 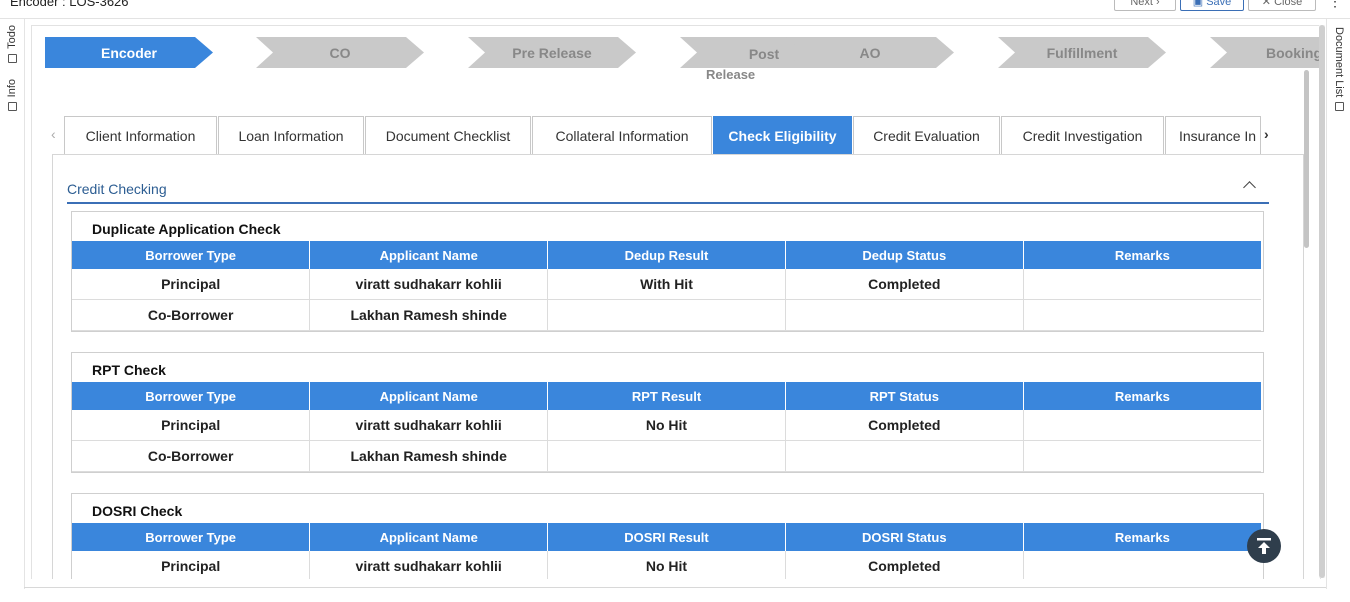 What do you see at coordinates (1339, 62) in the screenshot?
I see `document-list-label: Document List` at bounding box center [1339, 62].